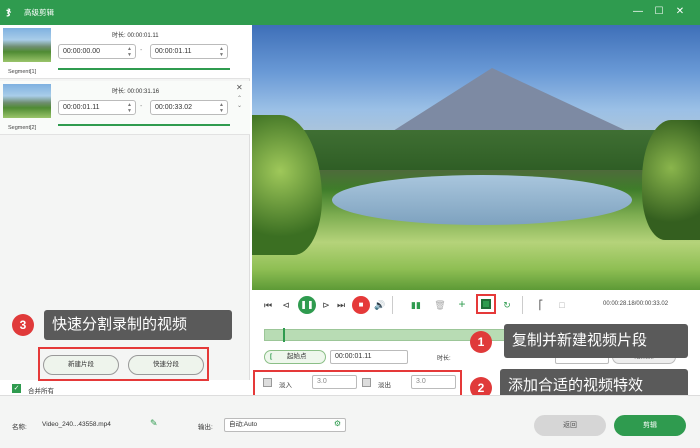 This screenshot has height=448, width=700. What do you see at coordinates (22, 128) in the screenshot?
I see `segment-label: Segment[2]` at bounding box center [22, 128].